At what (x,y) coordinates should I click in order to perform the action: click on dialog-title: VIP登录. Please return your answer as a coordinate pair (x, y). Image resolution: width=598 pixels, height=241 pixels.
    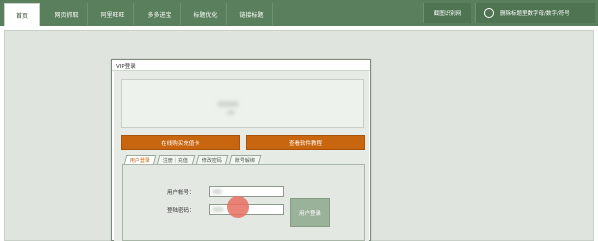
    Looking at the image, I should click on (241, 65).